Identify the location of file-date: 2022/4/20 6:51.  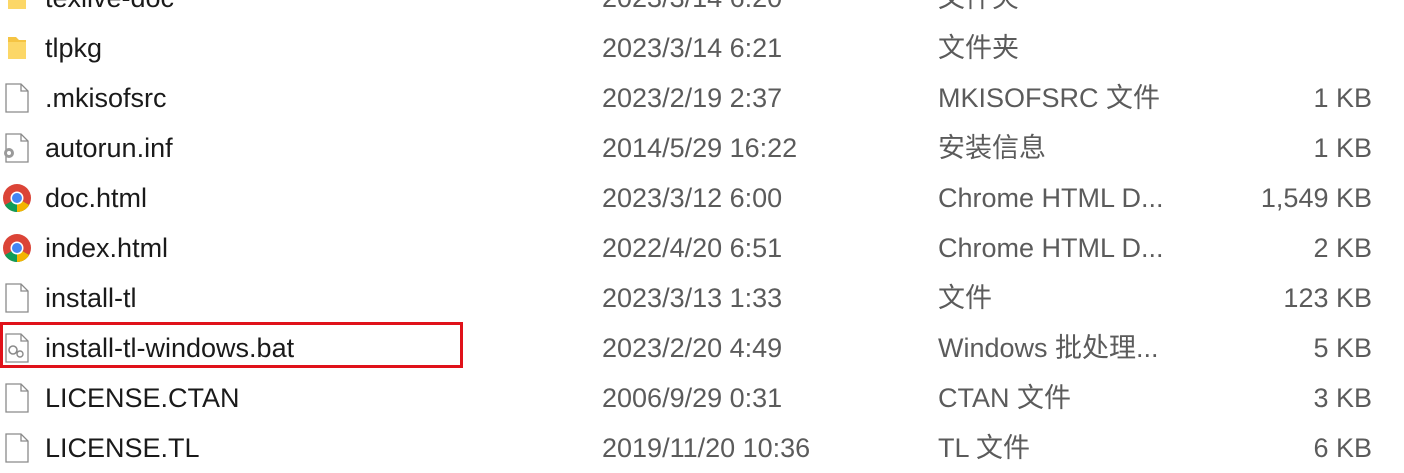
(692, 248).